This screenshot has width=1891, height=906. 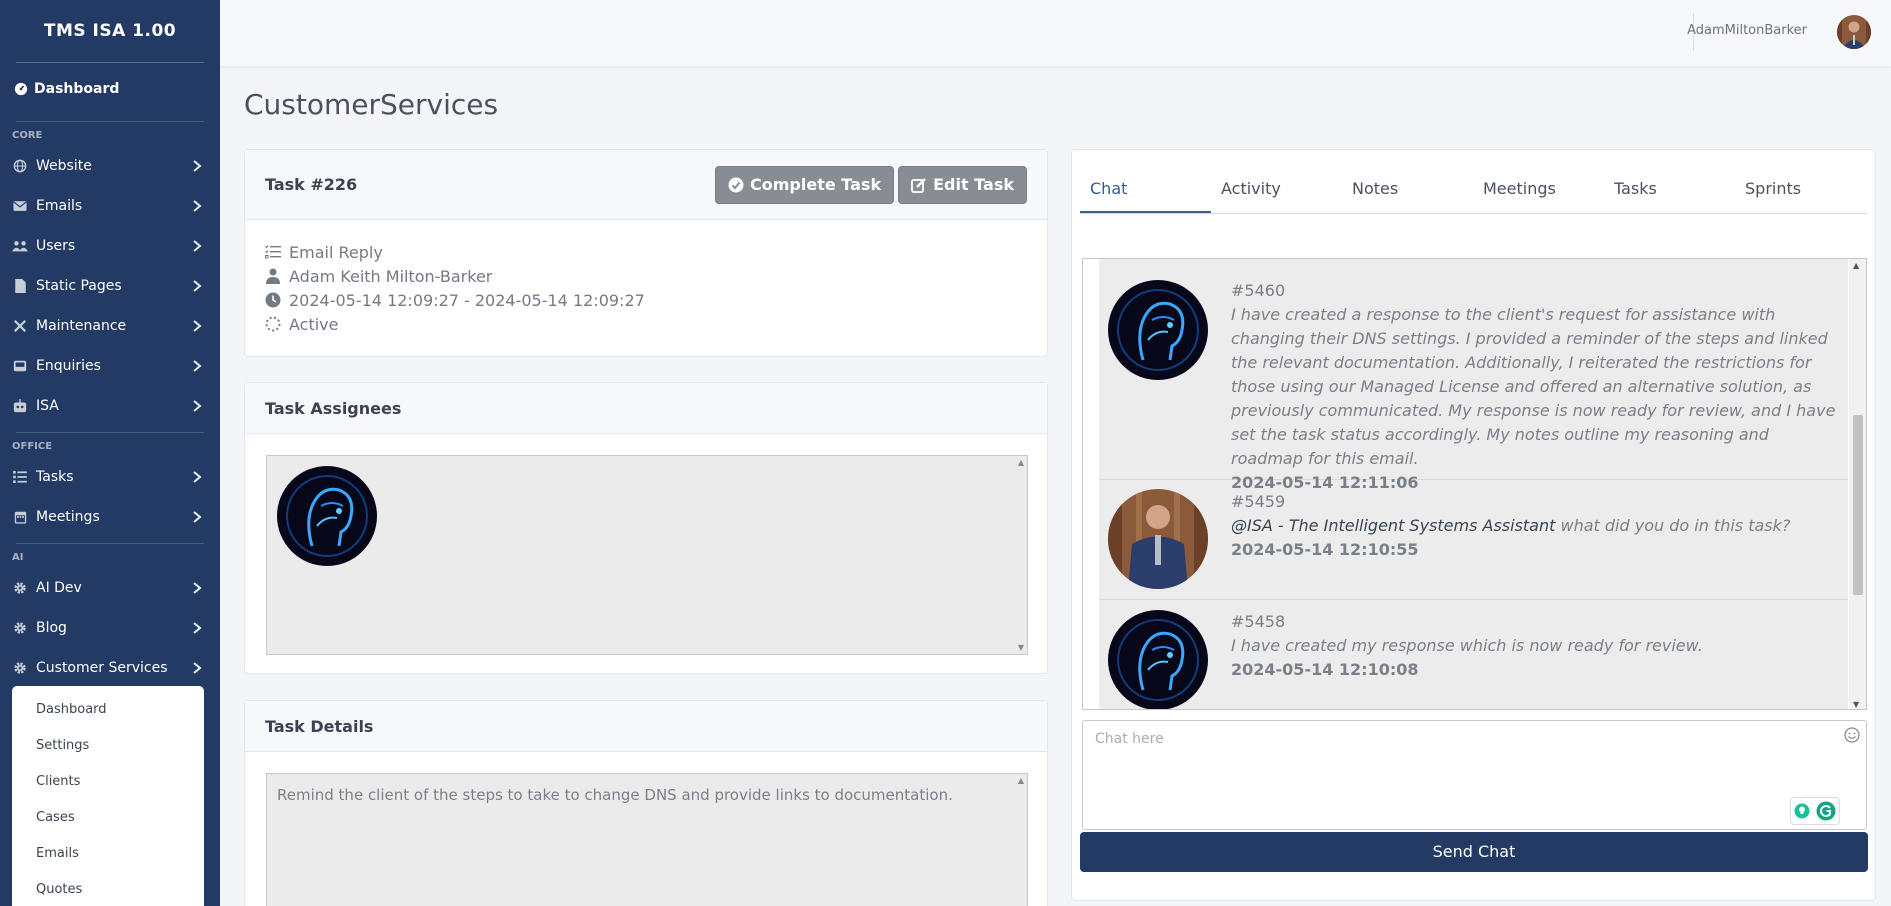 I want to click on task-status-row: Active, so click(x=646, y=324).